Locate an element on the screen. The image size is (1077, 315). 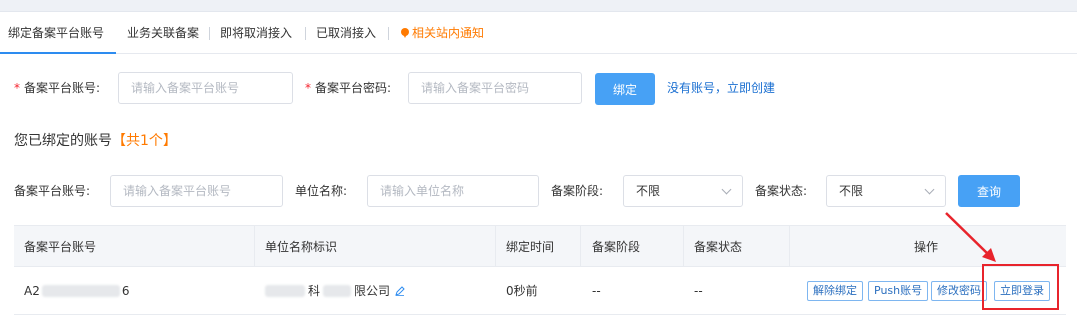
cell-unit: 科限公司 is located at coordinates (335, 291).